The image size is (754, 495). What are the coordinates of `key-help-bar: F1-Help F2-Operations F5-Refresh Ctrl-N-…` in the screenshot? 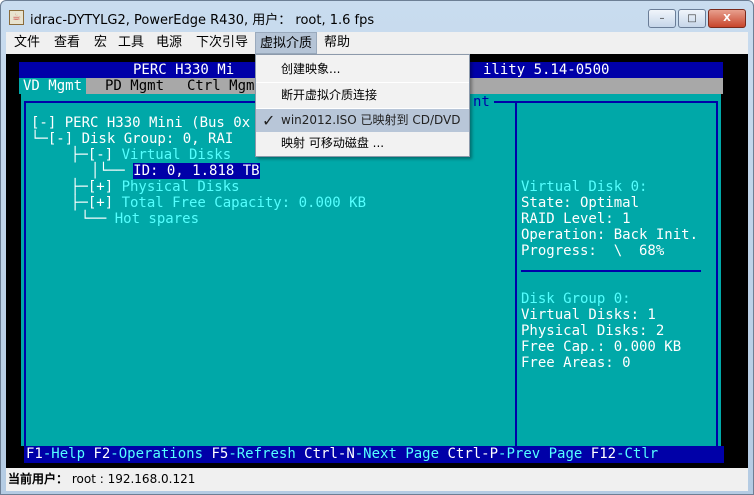 It's located at (374, 454).